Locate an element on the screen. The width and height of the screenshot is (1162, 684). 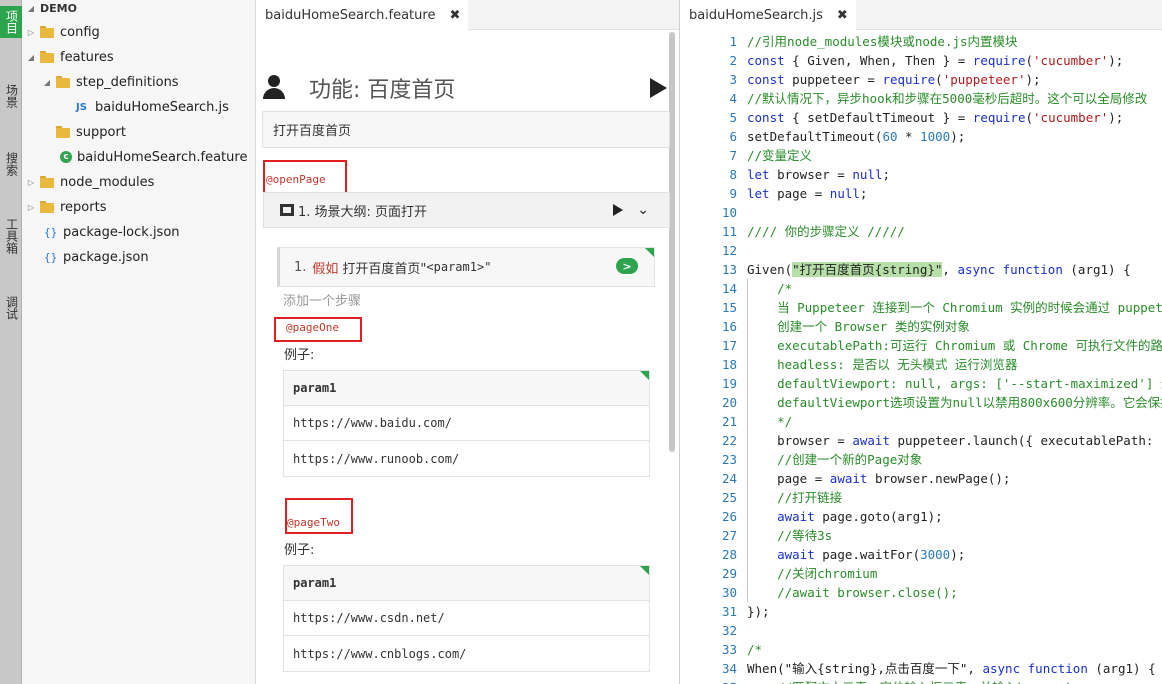
activity-tab-debug: 调试 is located at coordinates (11, 308).